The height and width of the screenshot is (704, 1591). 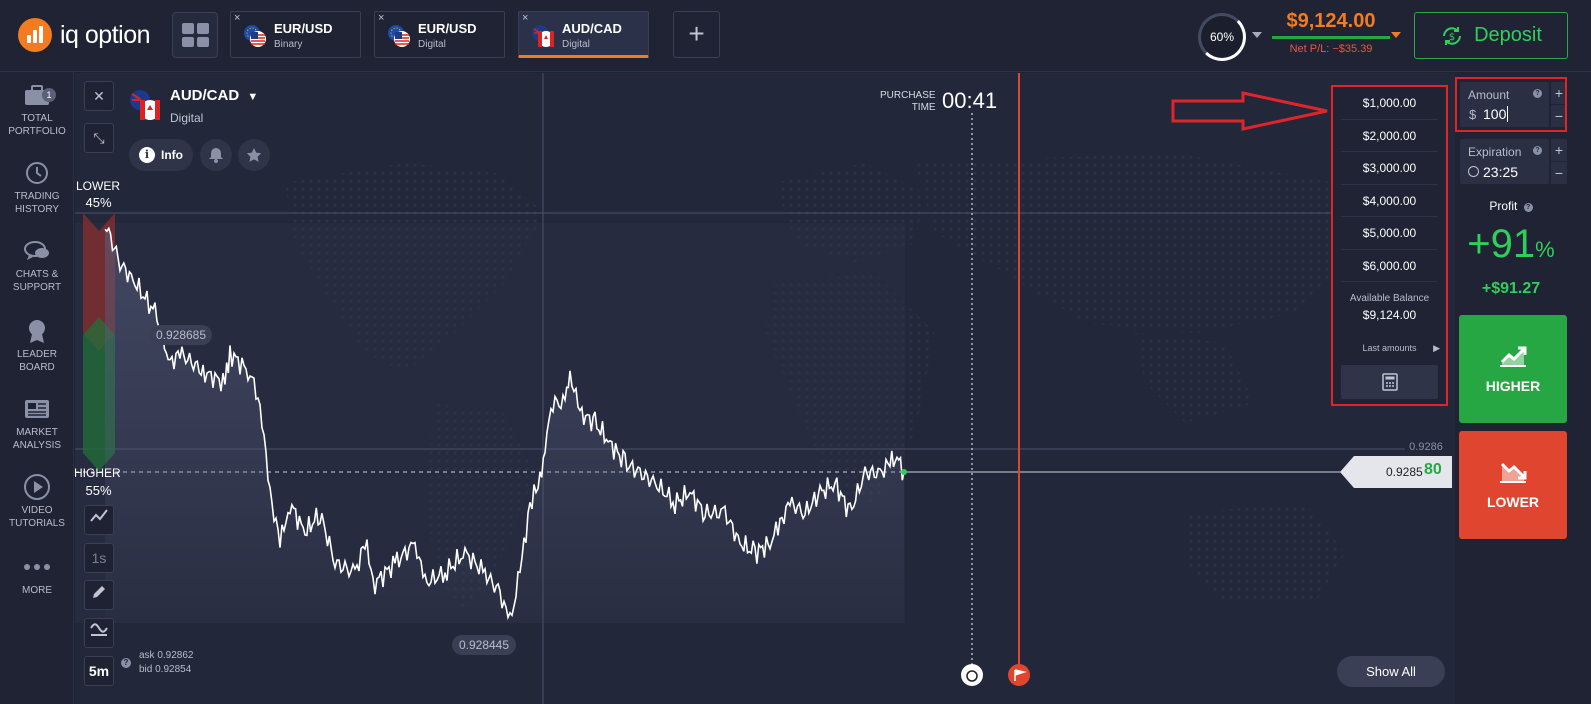 I want to click on amount-option: $2,000.00, so click(x=1389, y=136).